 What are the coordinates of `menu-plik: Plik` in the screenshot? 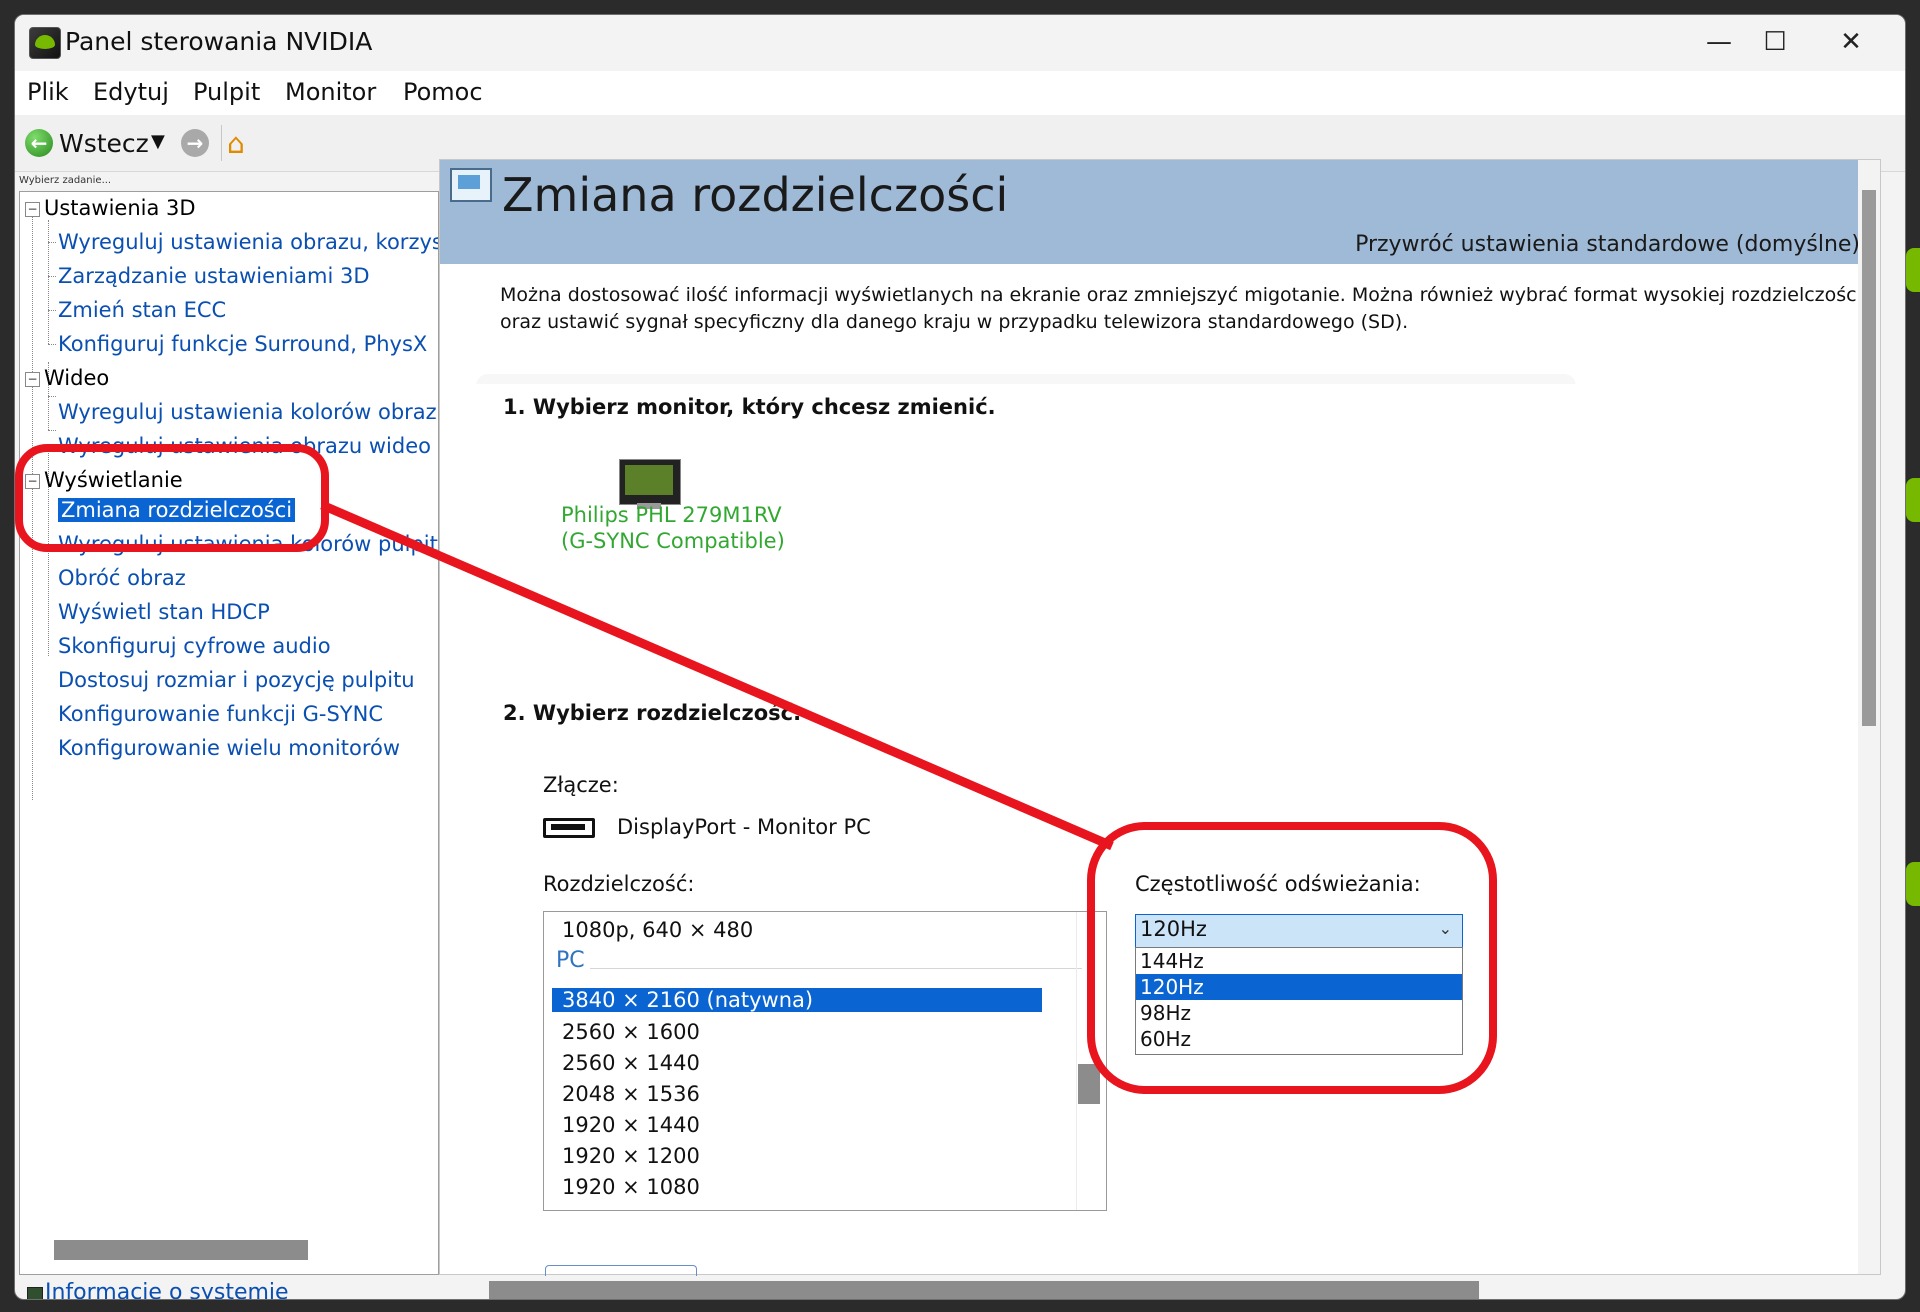 It's located at (48, 92).